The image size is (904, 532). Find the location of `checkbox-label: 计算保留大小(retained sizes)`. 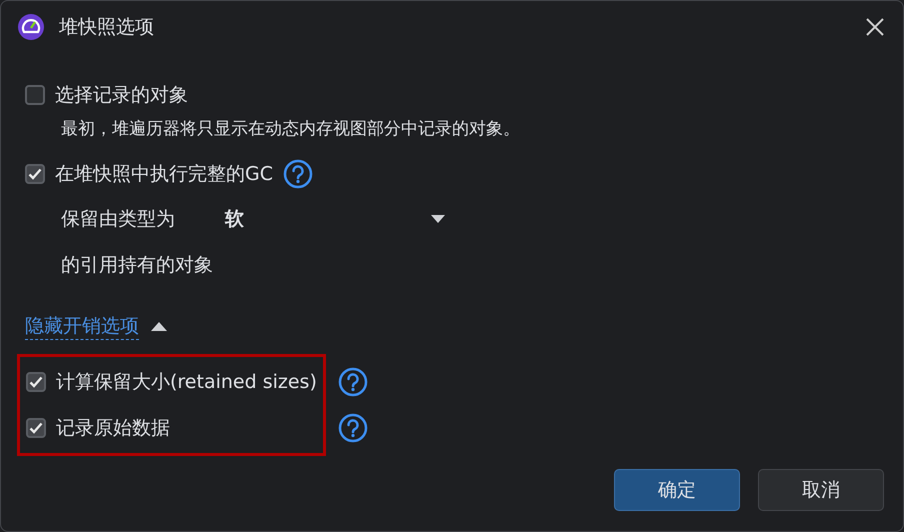

checkbox-label: 计算保留大小(retained sizes) is located at coordinates (186, 382).